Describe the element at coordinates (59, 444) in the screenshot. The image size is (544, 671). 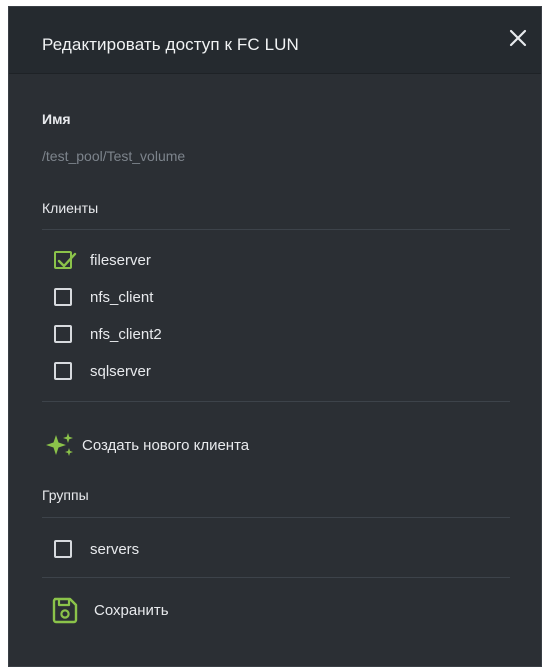
I see `sparkle-icon` at that location.